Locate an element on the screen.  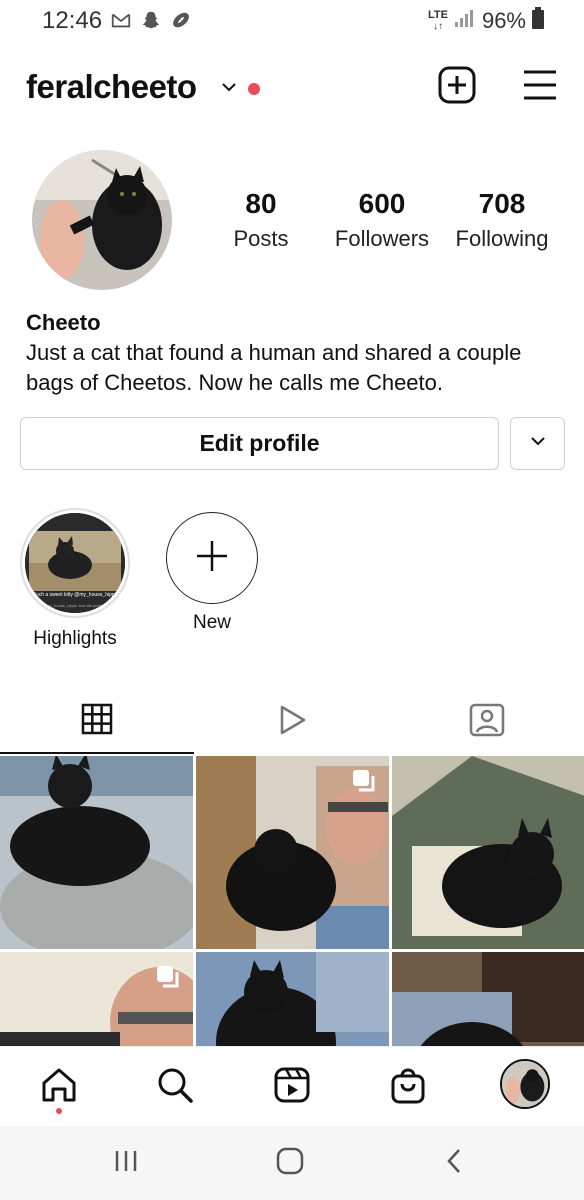
followers-count: 600 is located at coordinates (382, 203).